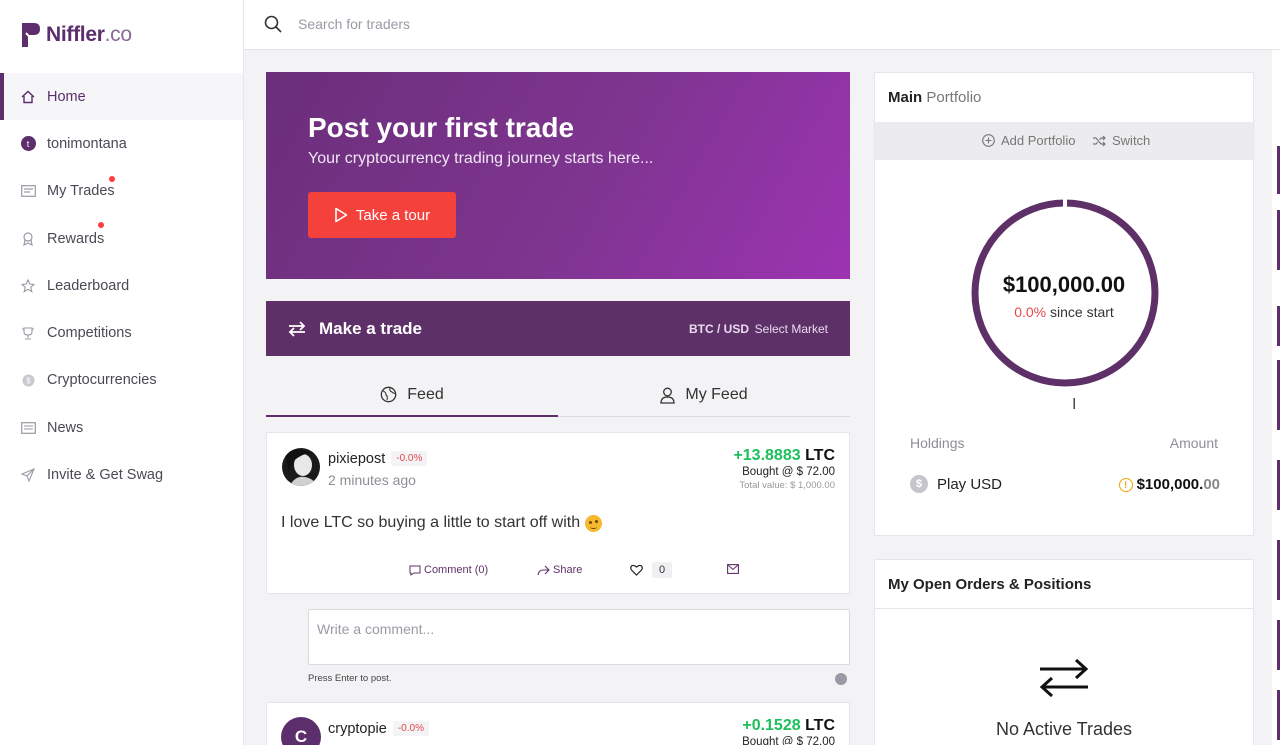  What do you see at coordinates (121, 427) in the screenshot?
I see `sidebar-item-news: News` at bounding box center [121, 427].